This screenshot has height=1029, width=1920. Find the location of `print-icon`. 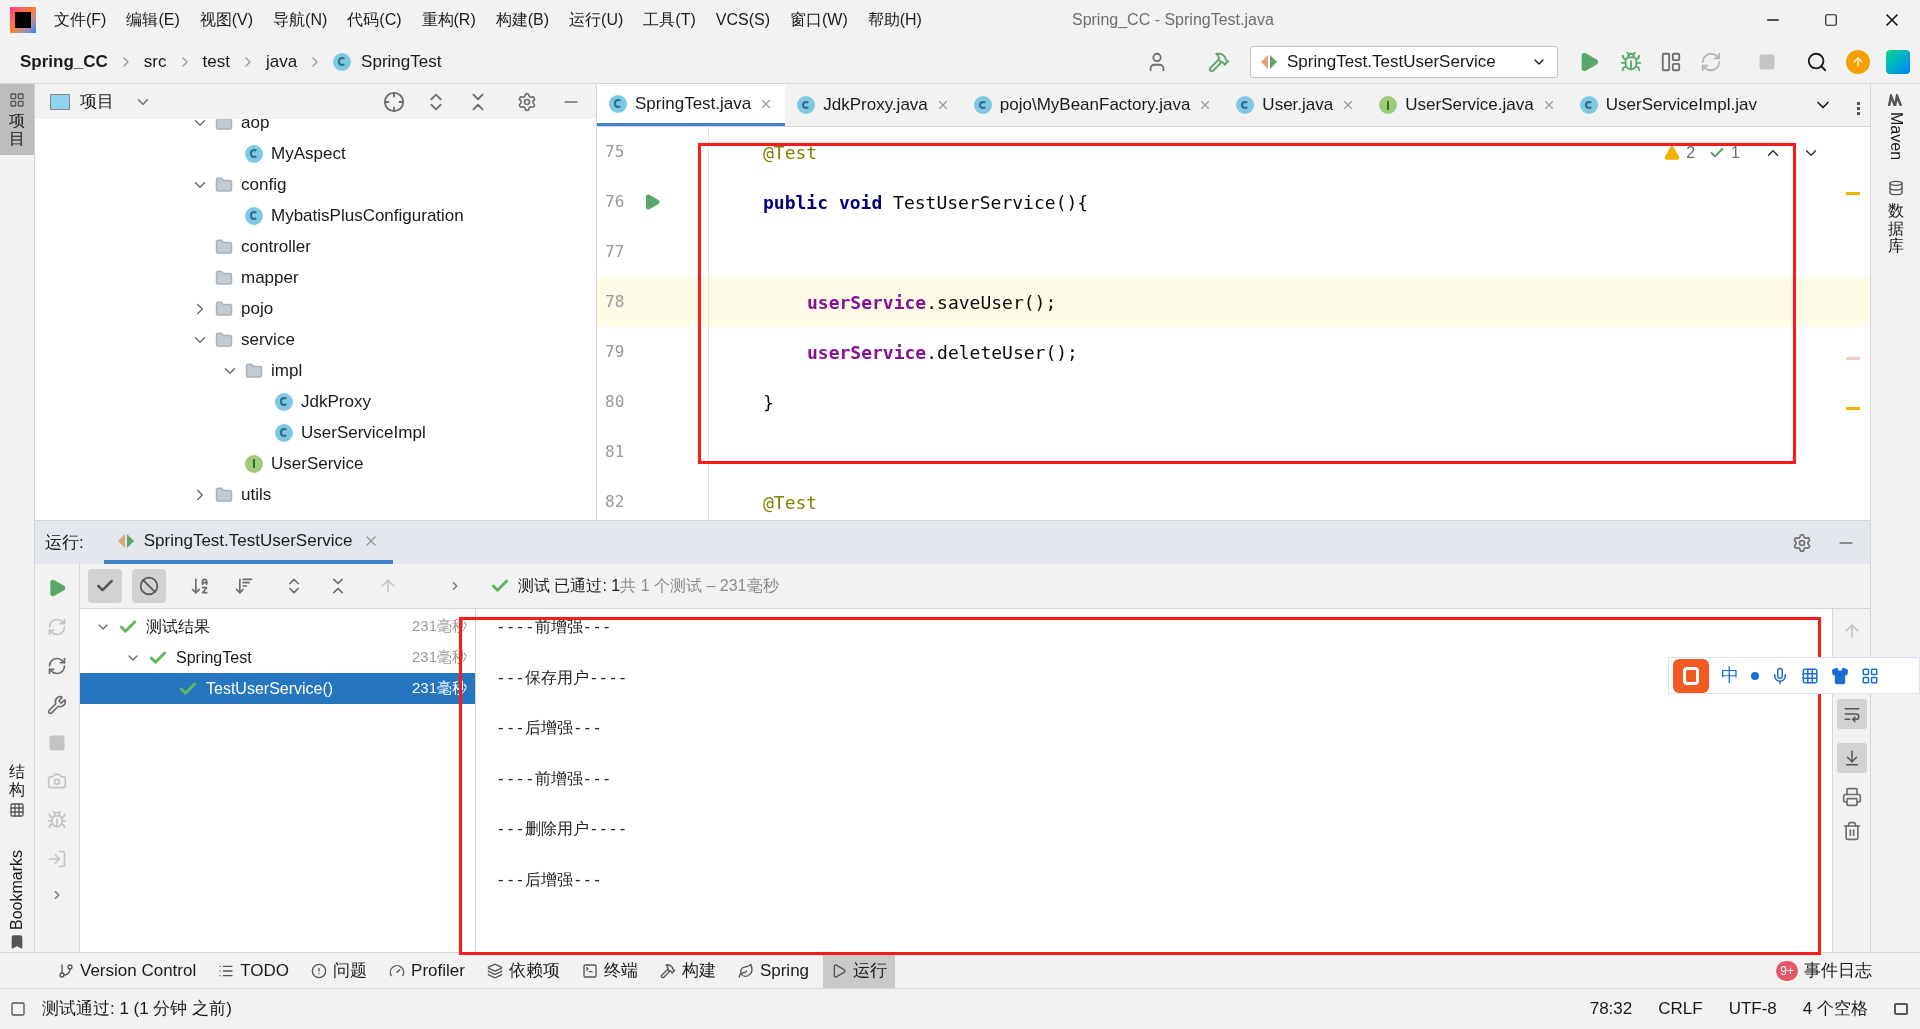

print-icon is located at coordinates (1851, 797).